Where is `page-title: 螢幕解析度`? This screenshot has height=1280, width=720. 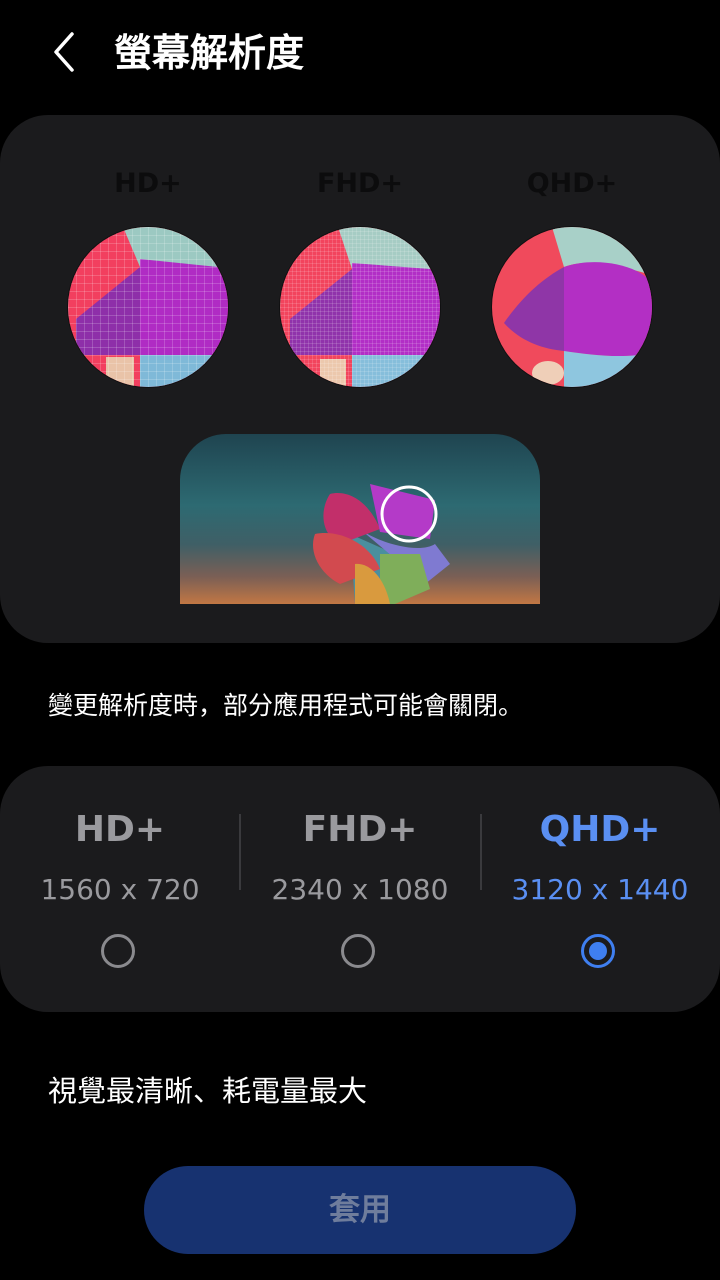 page-title: 螢幕解析度 is located at coordinates (209, 53).